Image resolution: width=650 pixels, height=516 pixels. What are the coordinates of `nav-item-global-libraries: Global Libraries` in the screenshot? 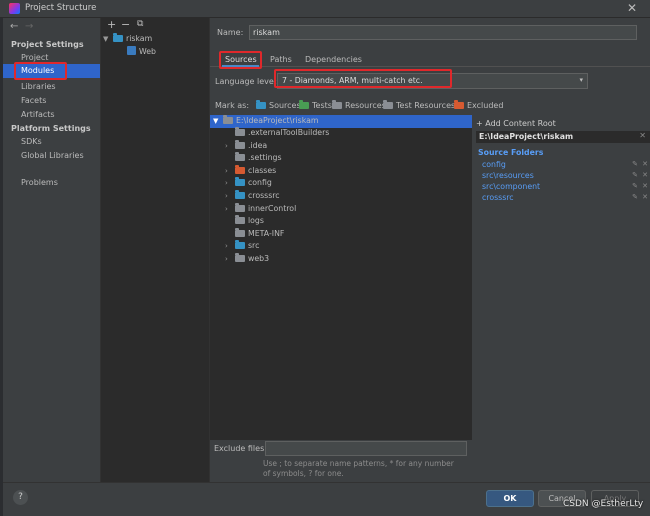 It's located at (52, 155).